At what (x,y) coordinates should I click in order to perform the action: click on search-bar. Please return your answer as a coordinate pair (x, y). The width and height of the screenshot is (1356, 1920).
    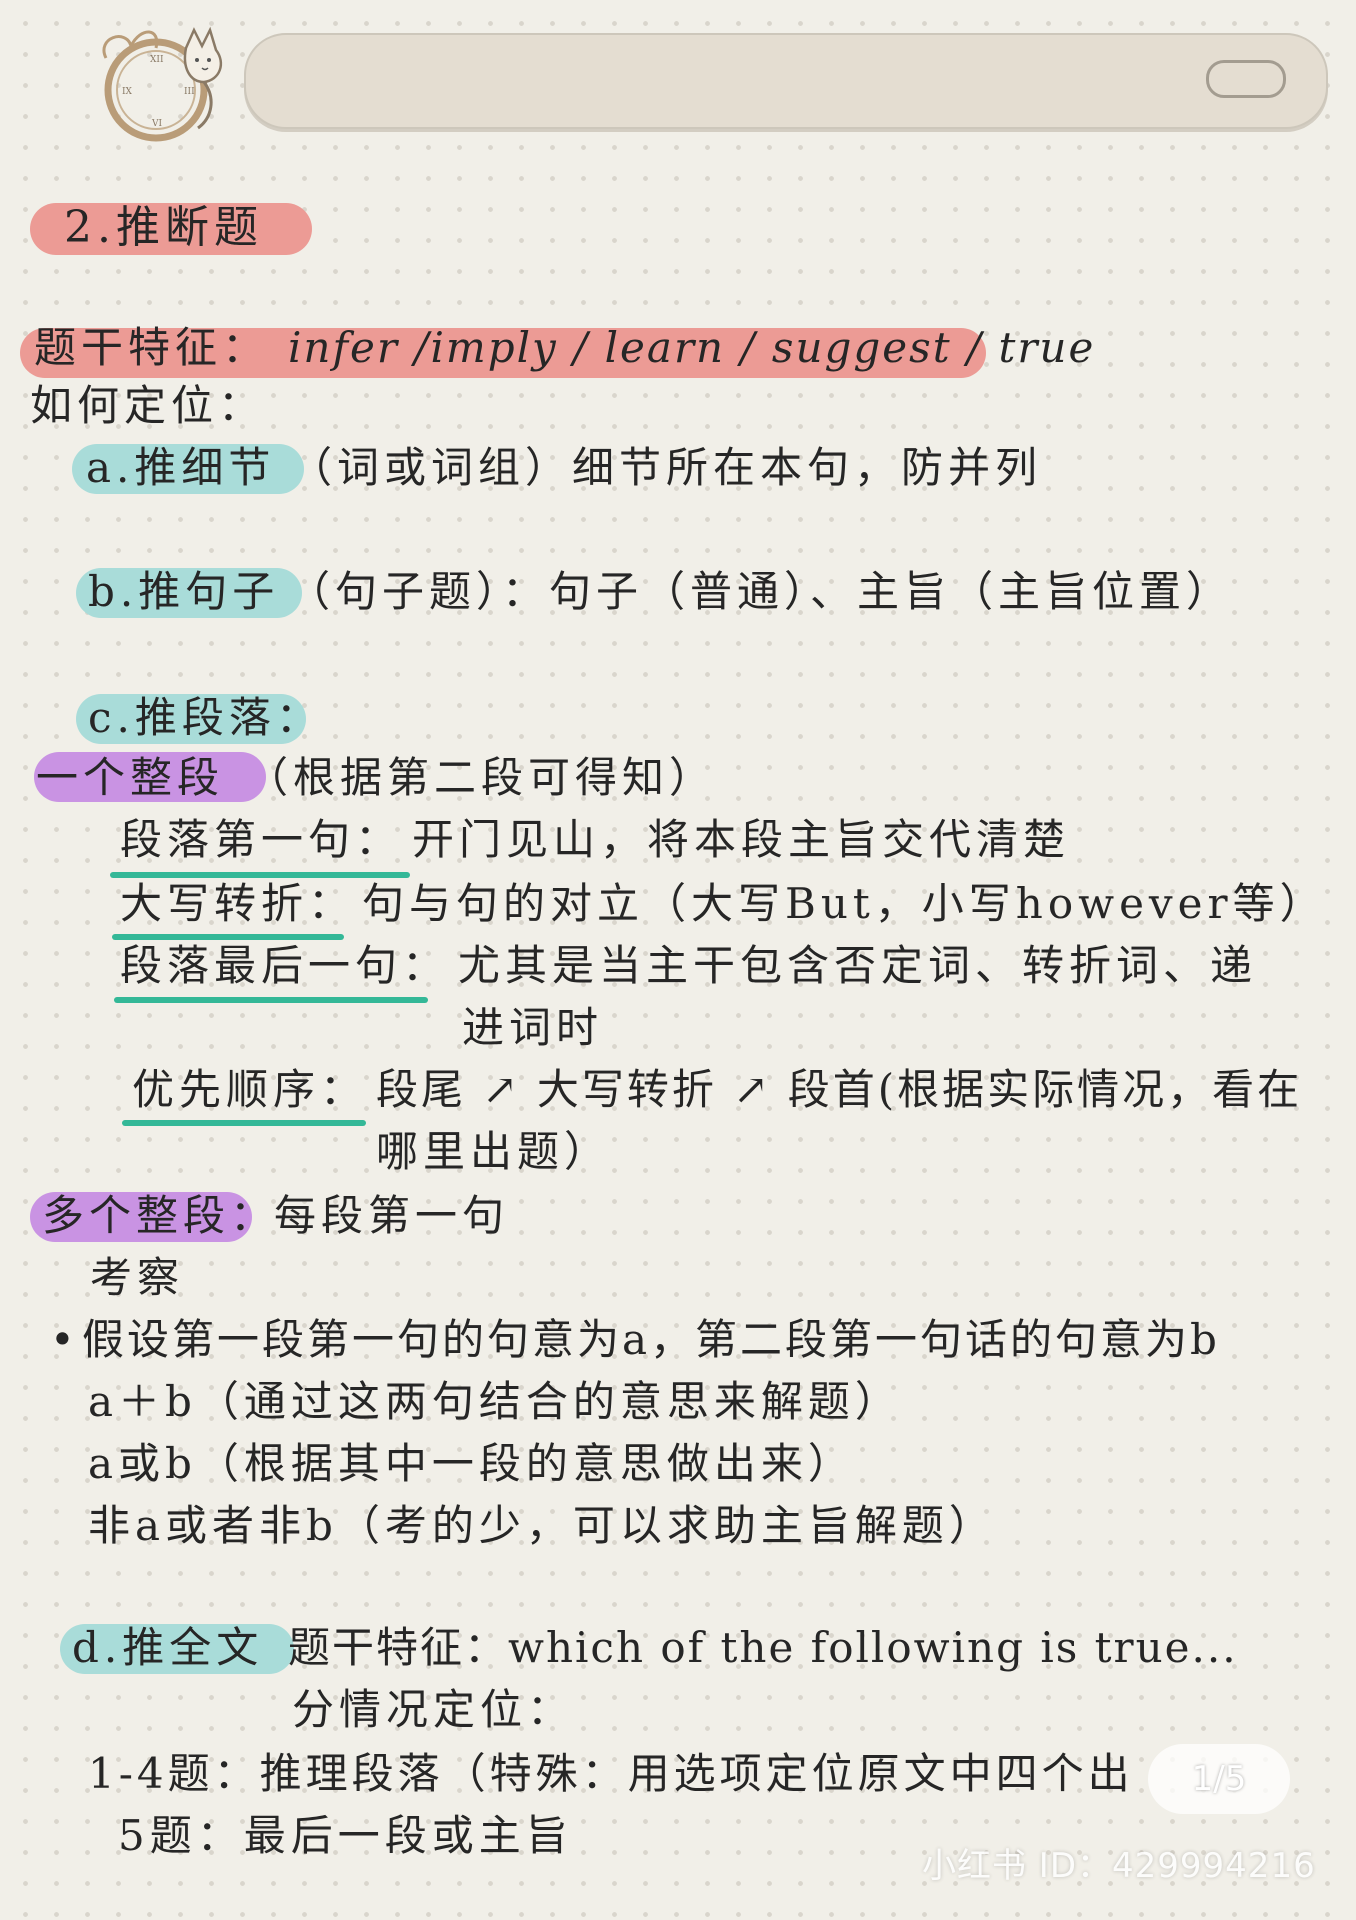
    Looking at the image, I should click on (786, 81).